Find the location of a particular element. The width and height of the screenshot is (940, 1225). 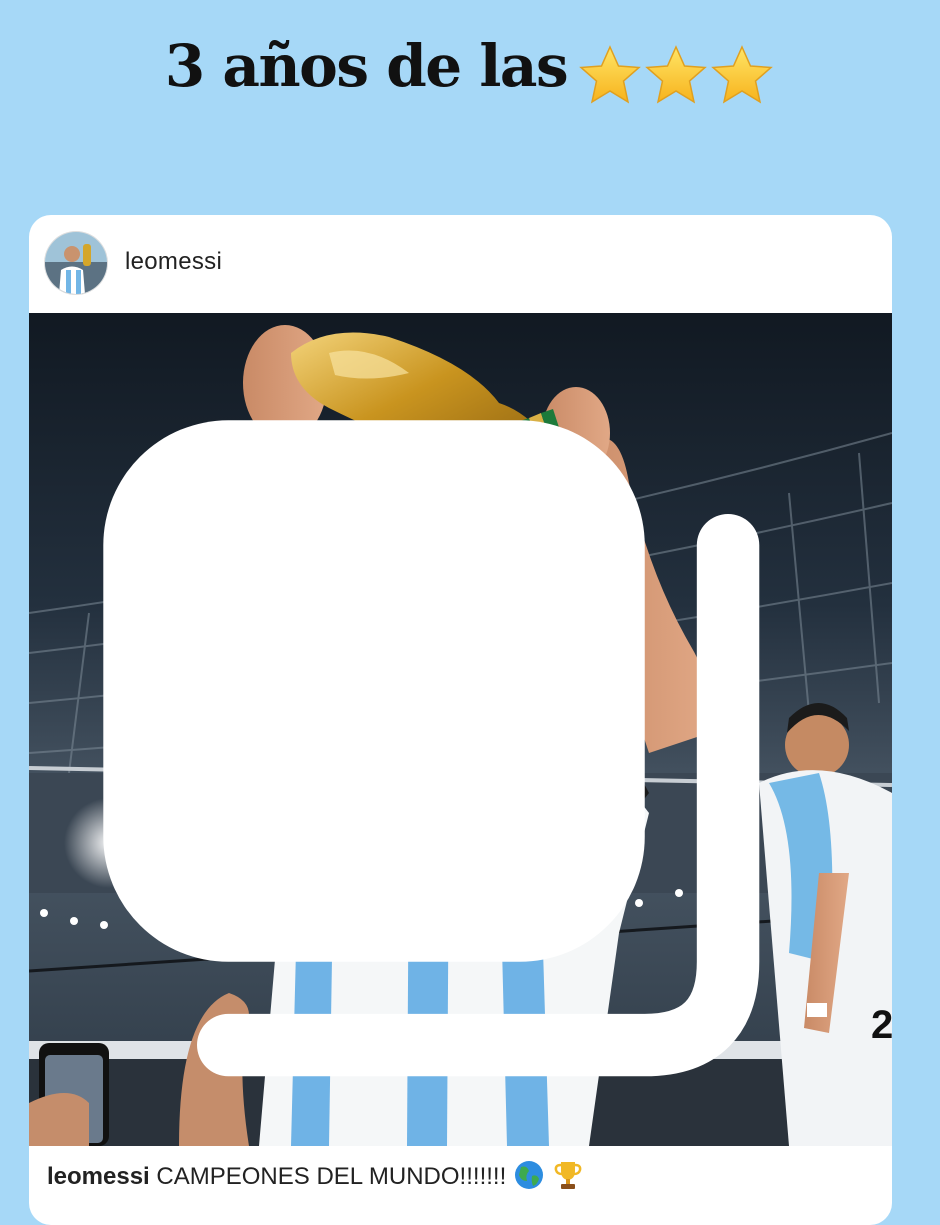

post-caption: leomessi CAMPEONES DEL MUNDO!!!!!!! is located at coordinates (462, 1176).